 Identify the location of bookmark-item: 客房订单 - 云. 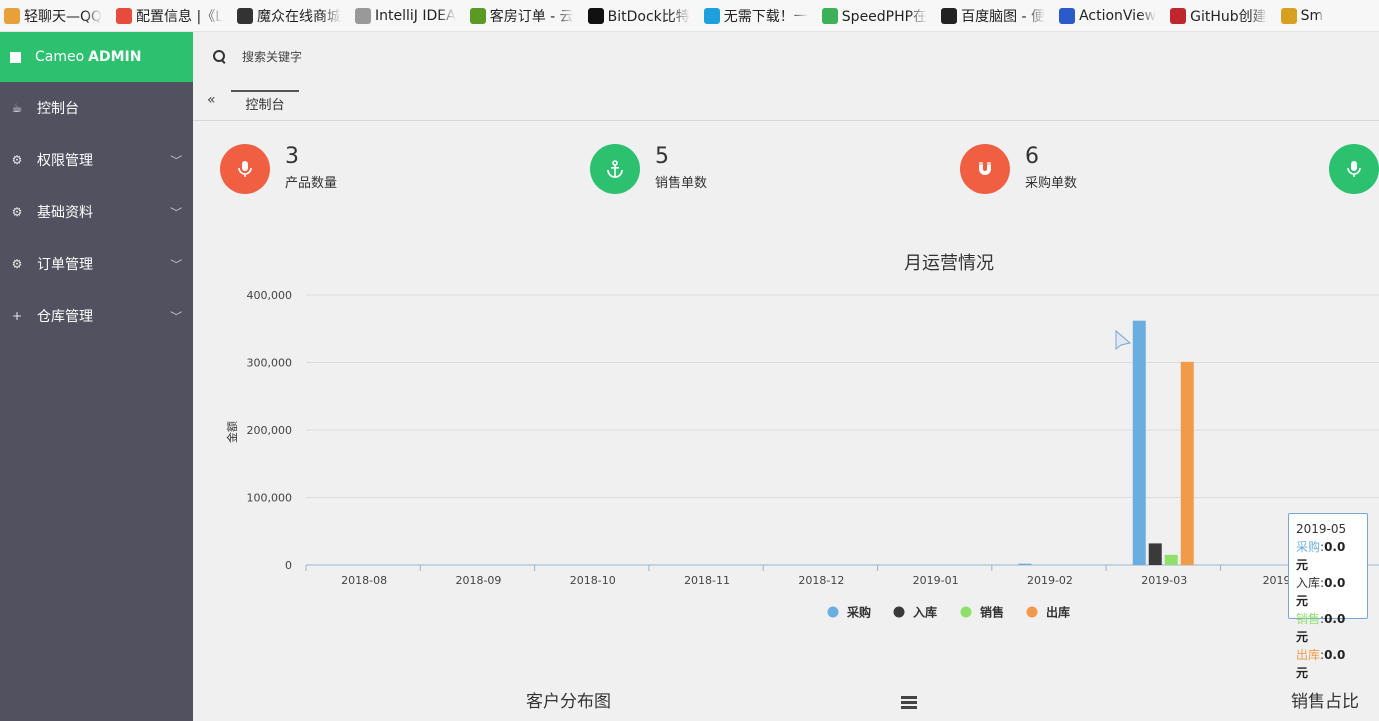
(521, 16).